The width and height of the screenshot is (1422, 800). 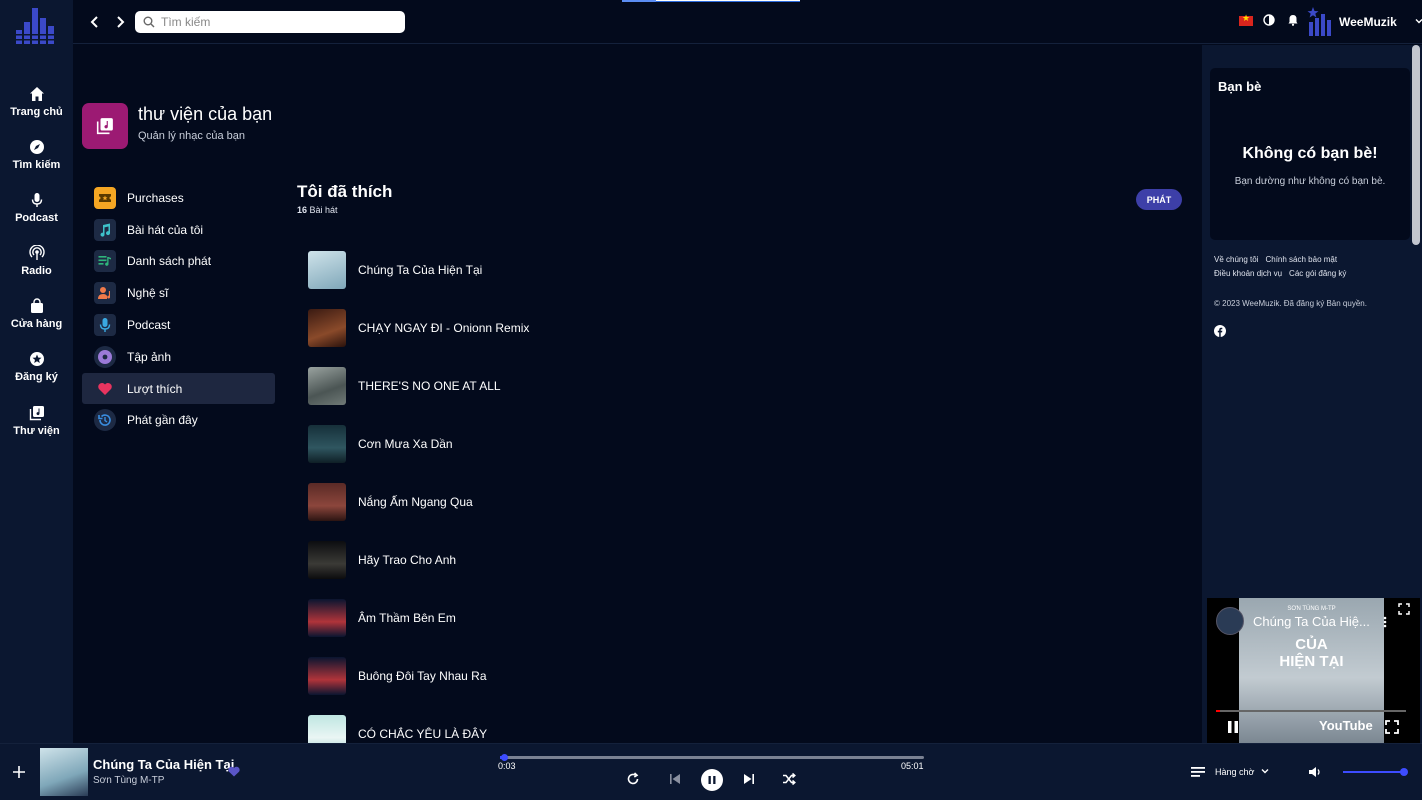 I want to click on footer-link-plans: Các gói đăng ký, so click(x=1317, y=273).